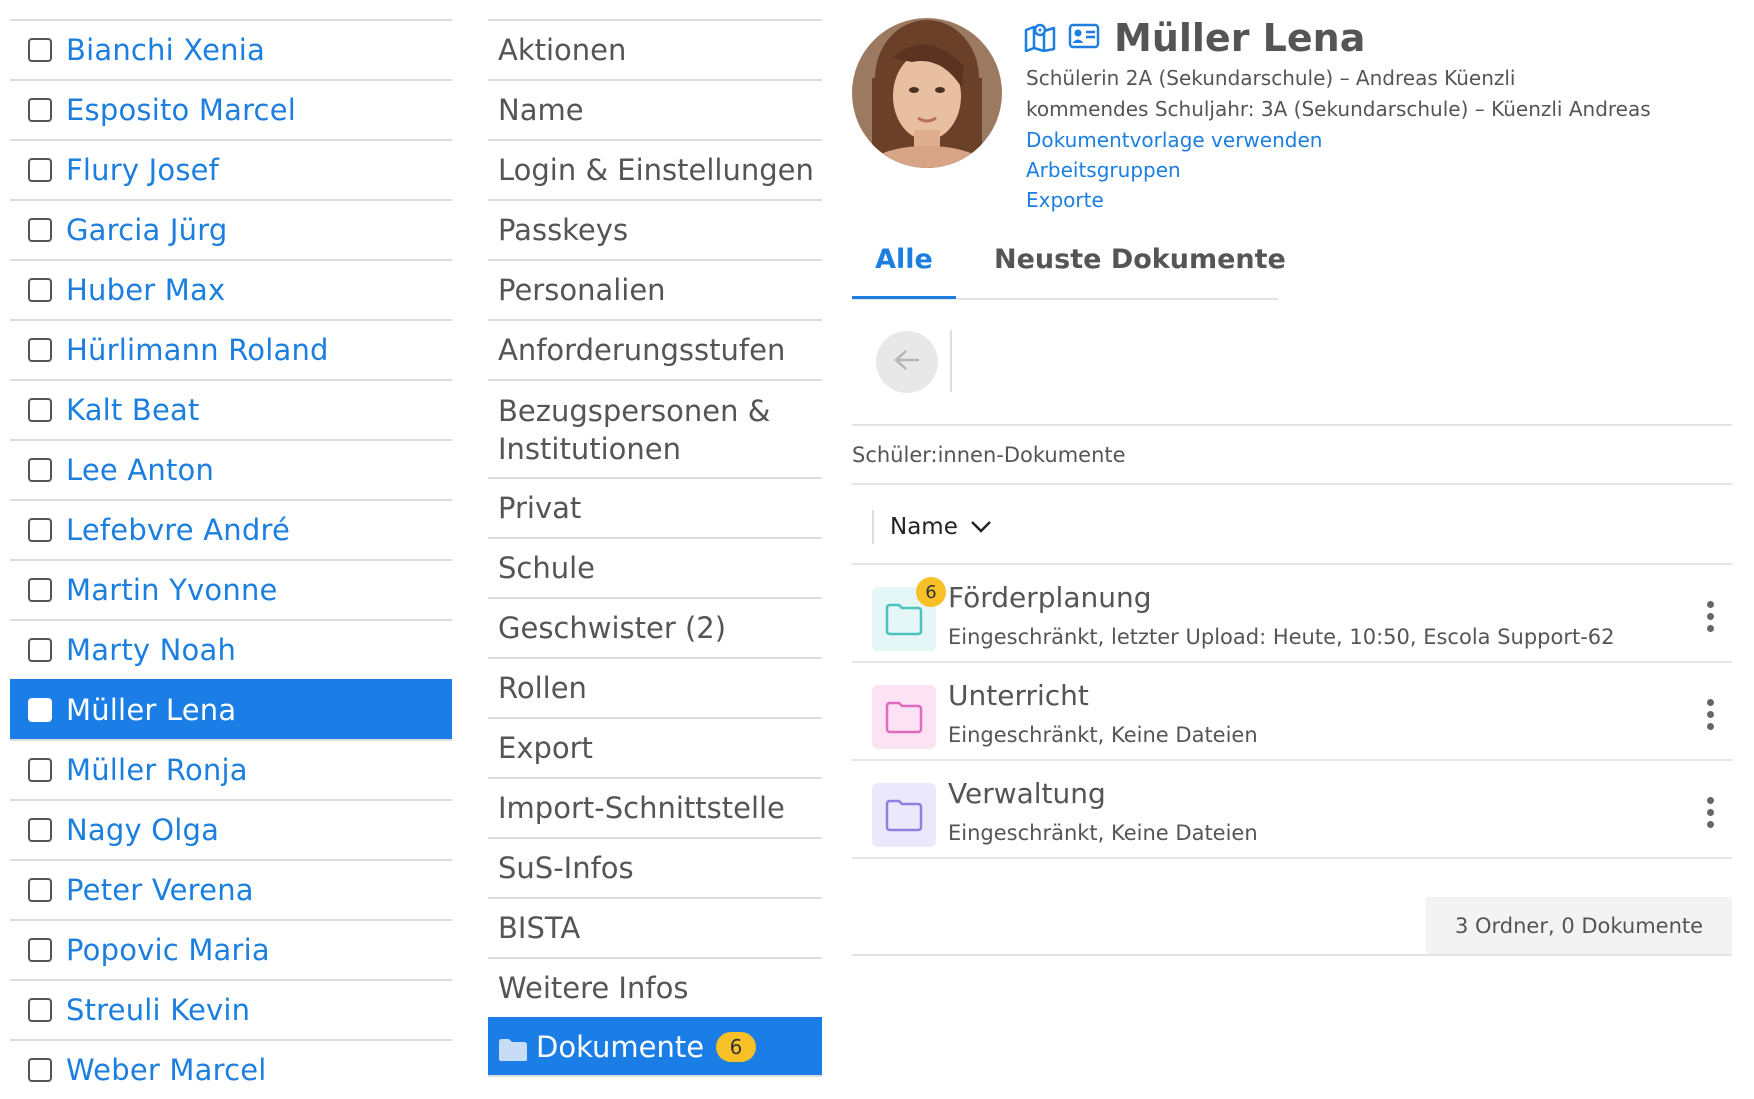 The width and height of the screenshot is (1754, 1099). What do you see at coordinates (178, 530) in the screenshot?
I see `student-name: Lefebvre André` at bounding box center [178, 530].